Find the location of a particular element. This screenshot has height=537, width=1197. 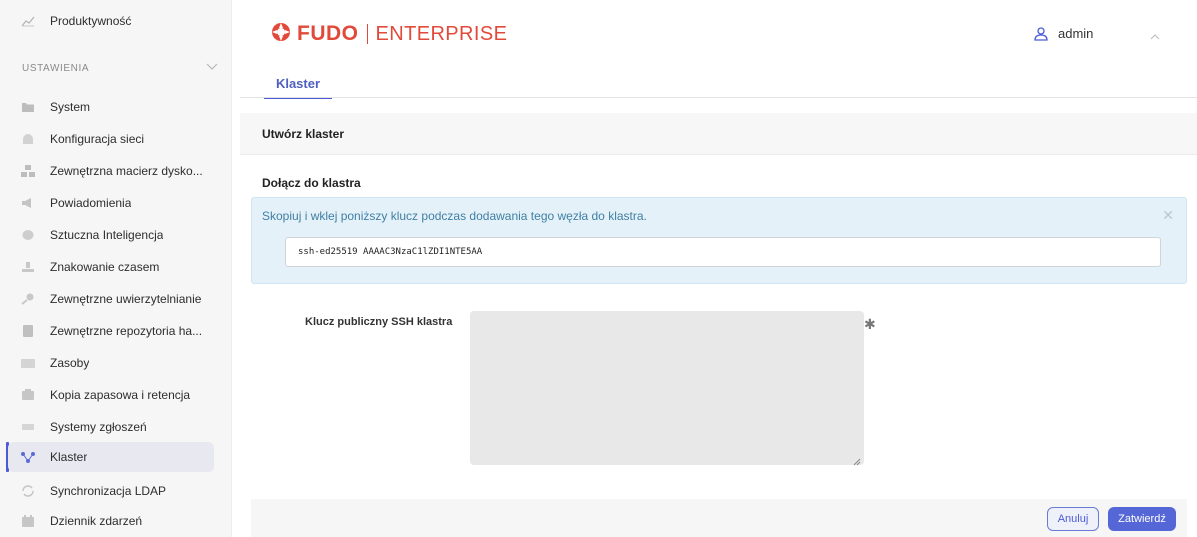

calendar-icon is located at coordinates (28, 521).